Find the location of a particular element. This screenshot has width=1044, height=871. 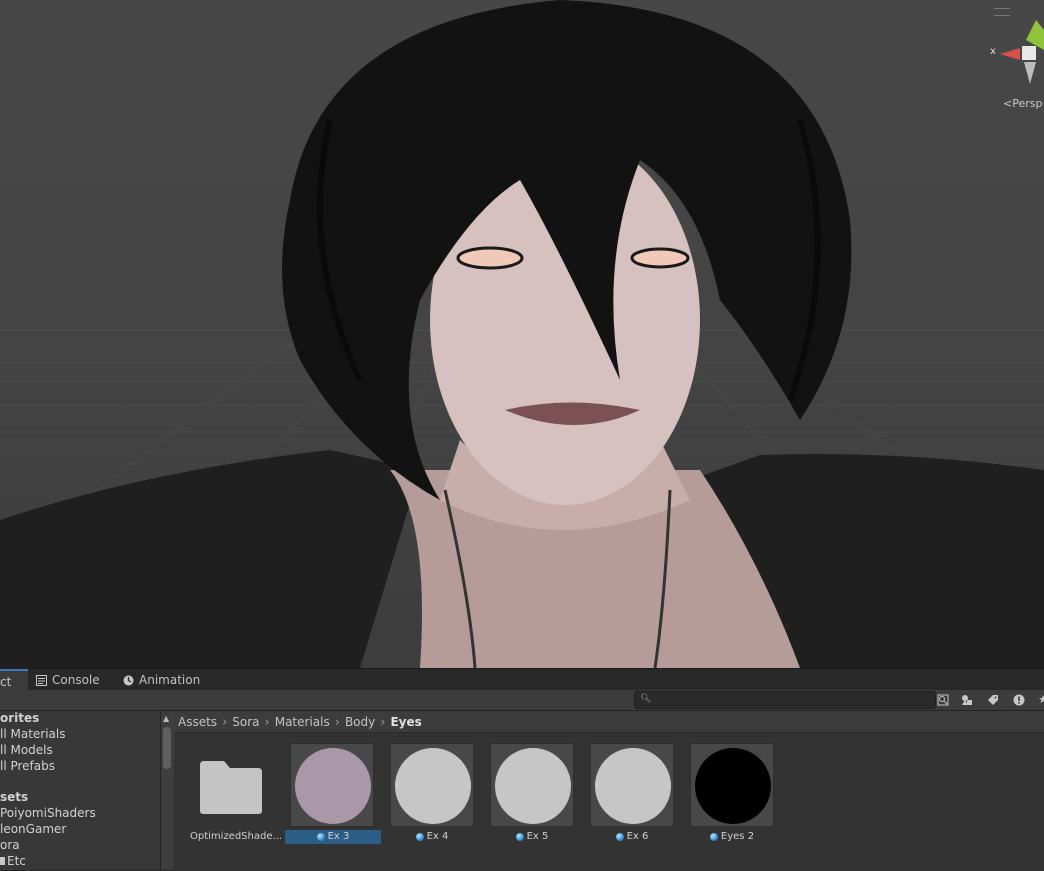

filter-icon is located at coordinates (967, 699).